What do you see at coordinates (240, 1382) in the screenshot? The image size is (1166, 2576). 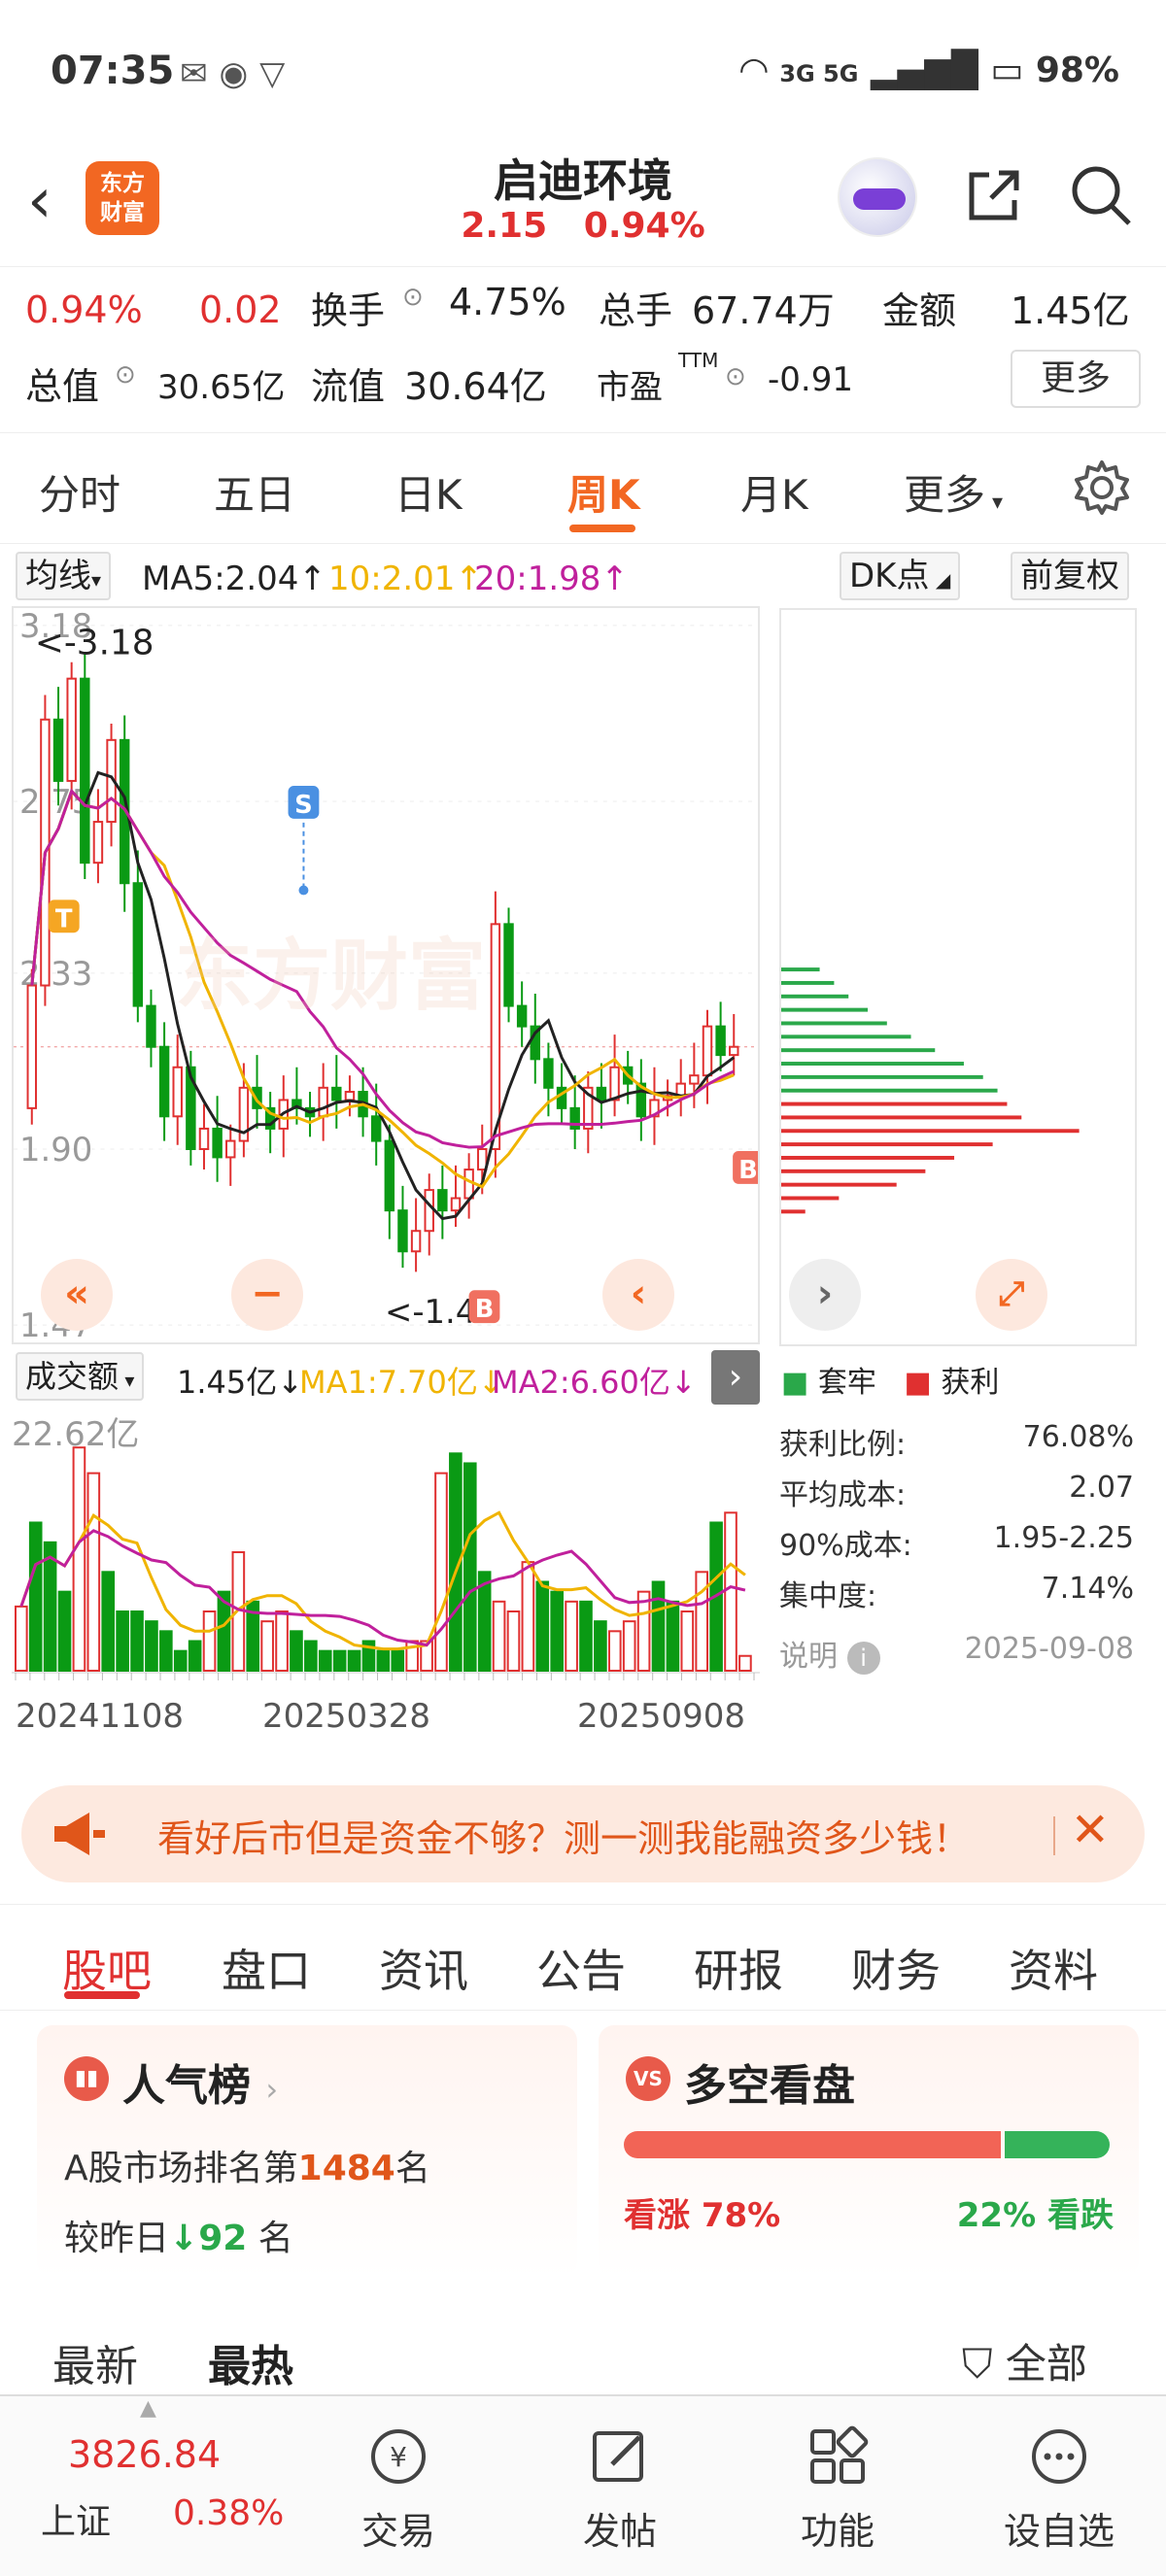 I see `volume-value: 1.45亿↓` at bounding box center [240, 1382].